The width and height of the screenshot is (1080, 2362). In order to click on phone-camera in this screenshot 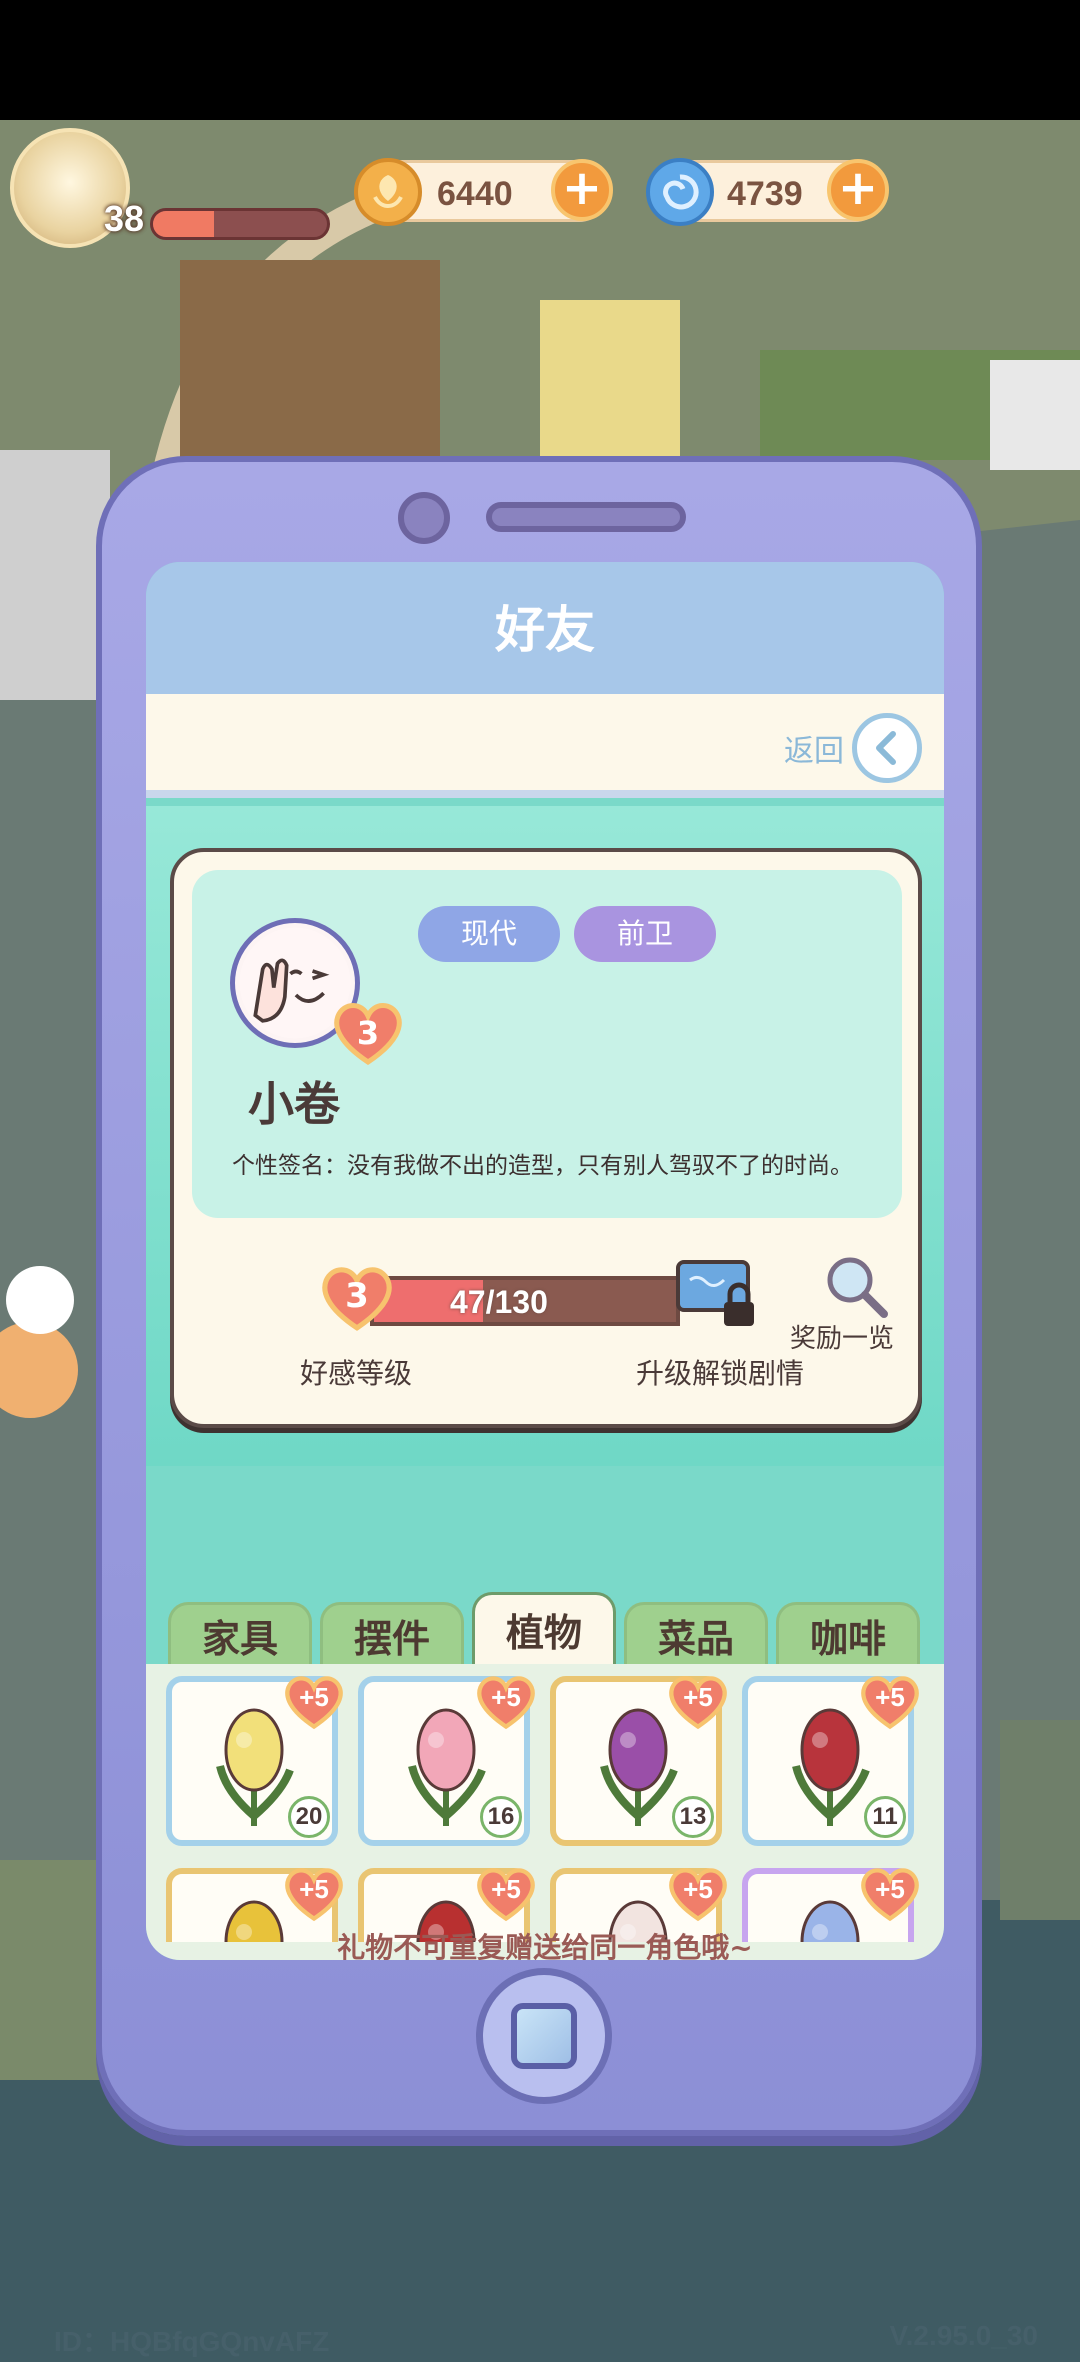, I will do `click(424, 518)`.